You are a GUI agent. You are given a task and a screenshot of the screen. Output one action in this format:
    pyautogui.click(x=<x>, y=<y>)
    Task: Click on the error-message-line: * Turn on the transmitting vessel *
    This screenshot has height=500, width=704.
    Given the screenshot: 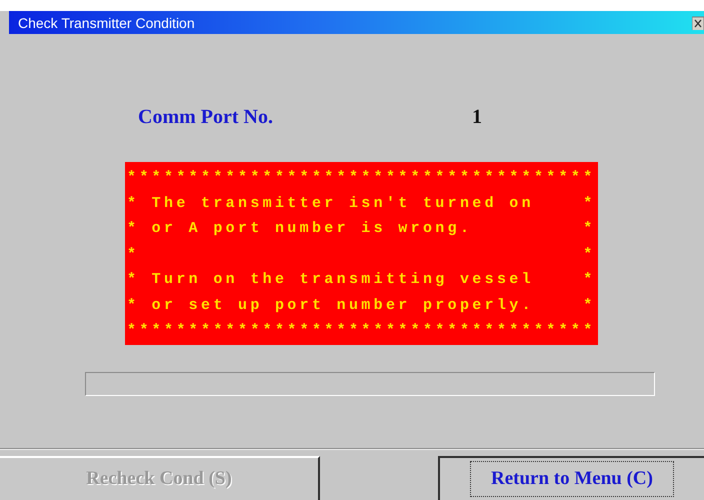 What is the action you would take?
    pyautogui.click(x=362, y=280)
    